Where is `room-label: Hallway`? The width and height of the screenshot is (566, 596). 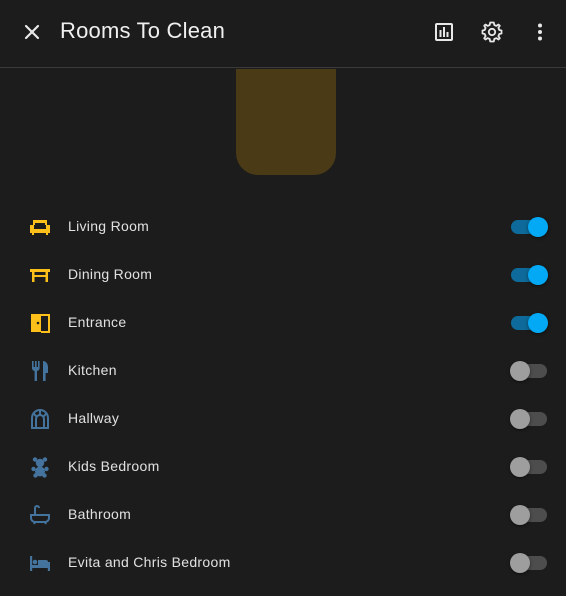 room-label: Hallway is located at coordinates (94, 418).